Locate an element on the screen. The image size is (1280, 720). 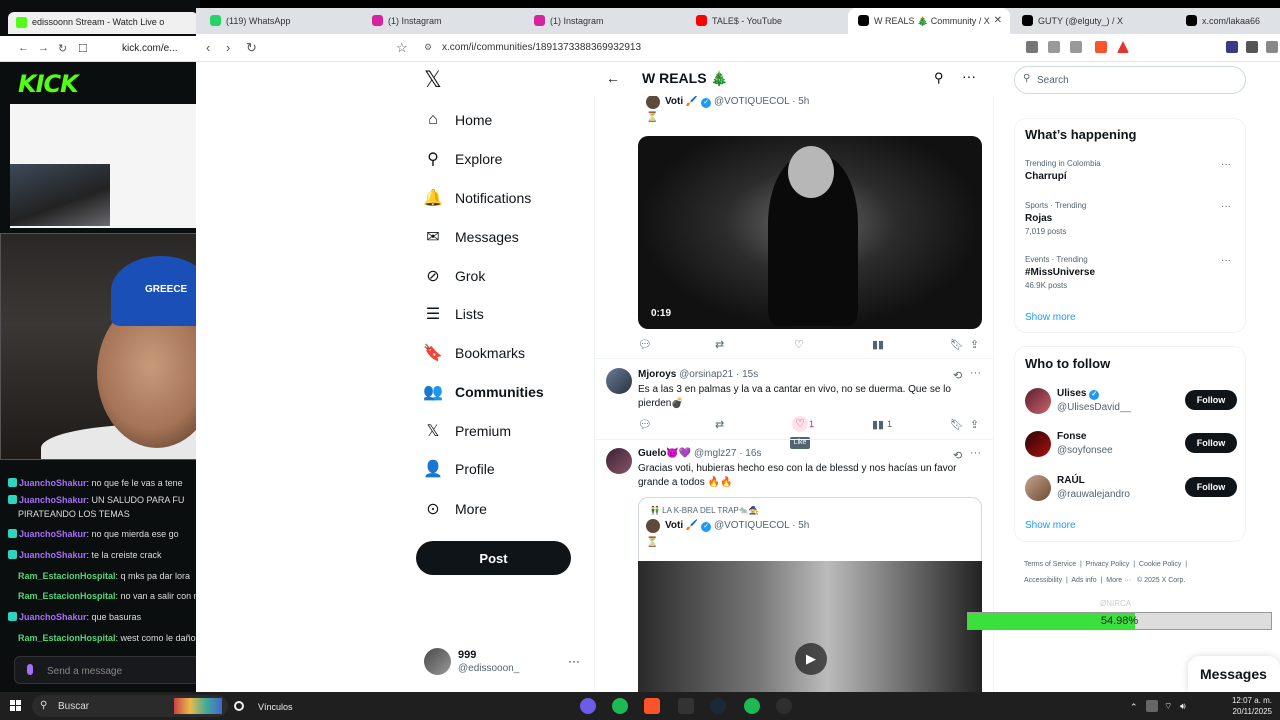
nav-profile: 👤 Profile is located at coordinates (459, 469).